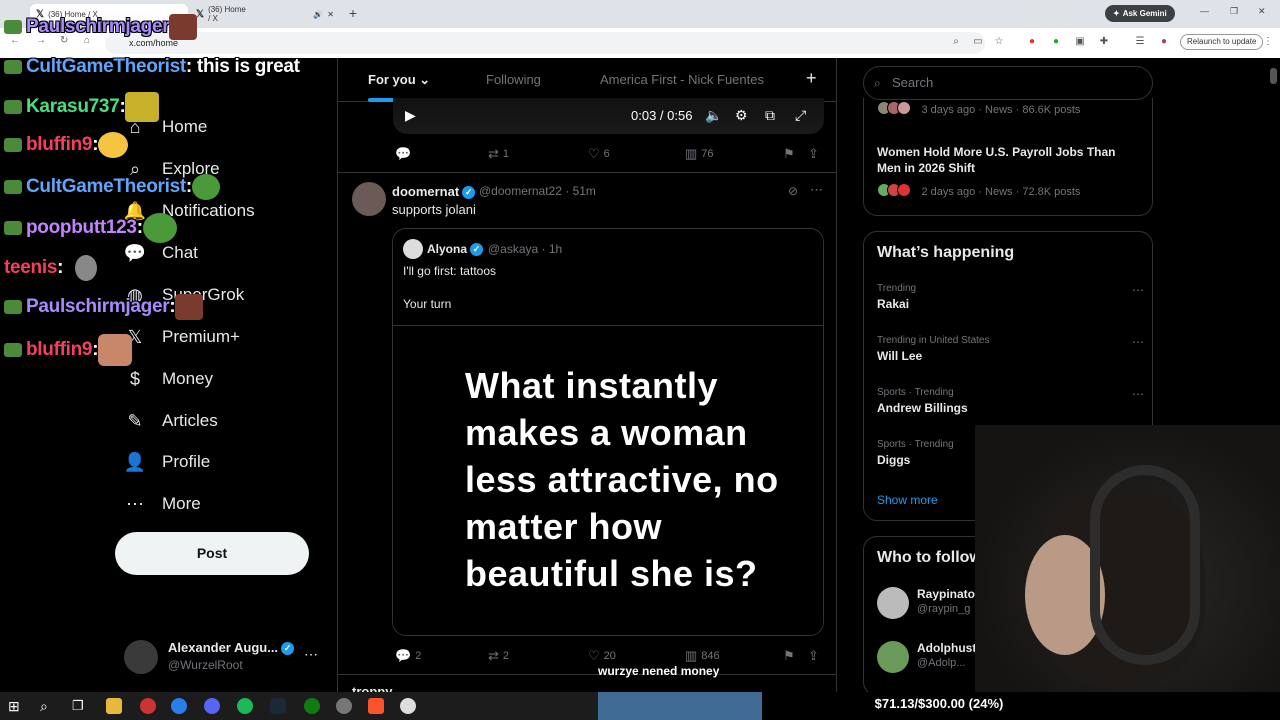 The width and height of the screenshot is (1280, 720). What do you see at coordinates (800, 115) in the screenshot?
I see `fullscreen-icon: ⤢` at bounding box center [800, 115].